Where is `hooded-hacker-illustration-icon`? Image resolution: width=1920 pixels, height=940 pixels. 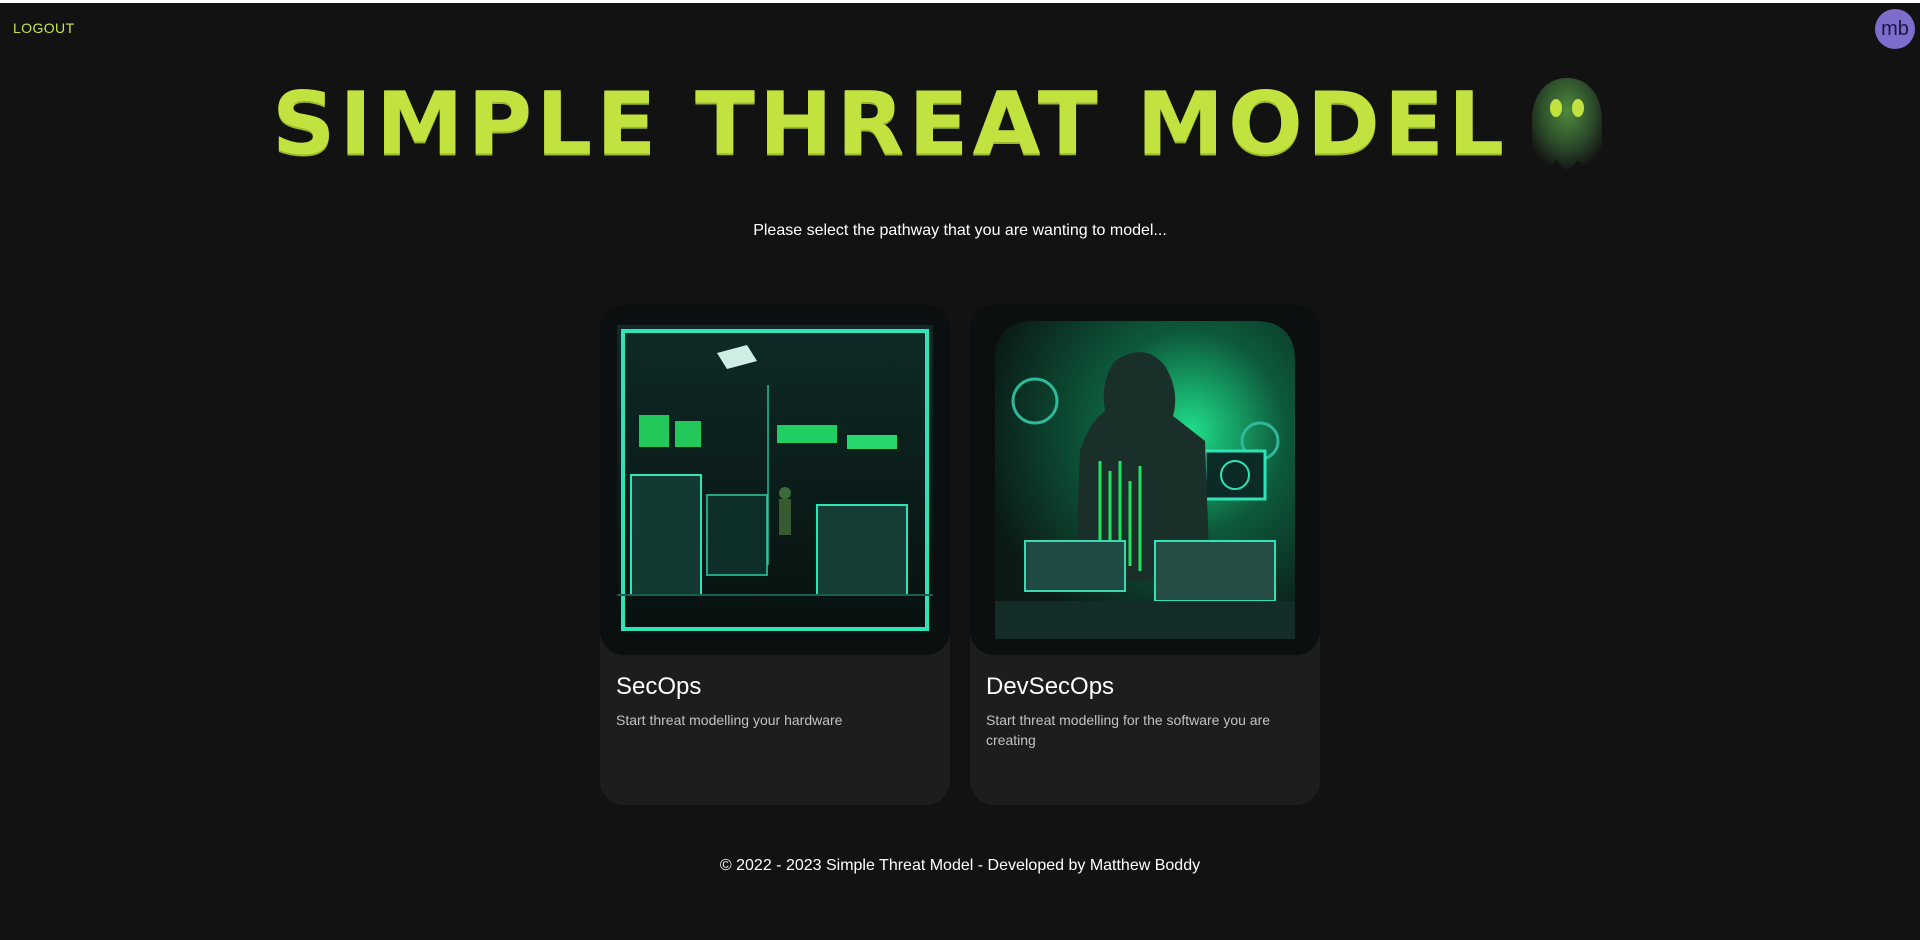 hooded-hacker-illustration-icon is located at coordinates (1145, 480).